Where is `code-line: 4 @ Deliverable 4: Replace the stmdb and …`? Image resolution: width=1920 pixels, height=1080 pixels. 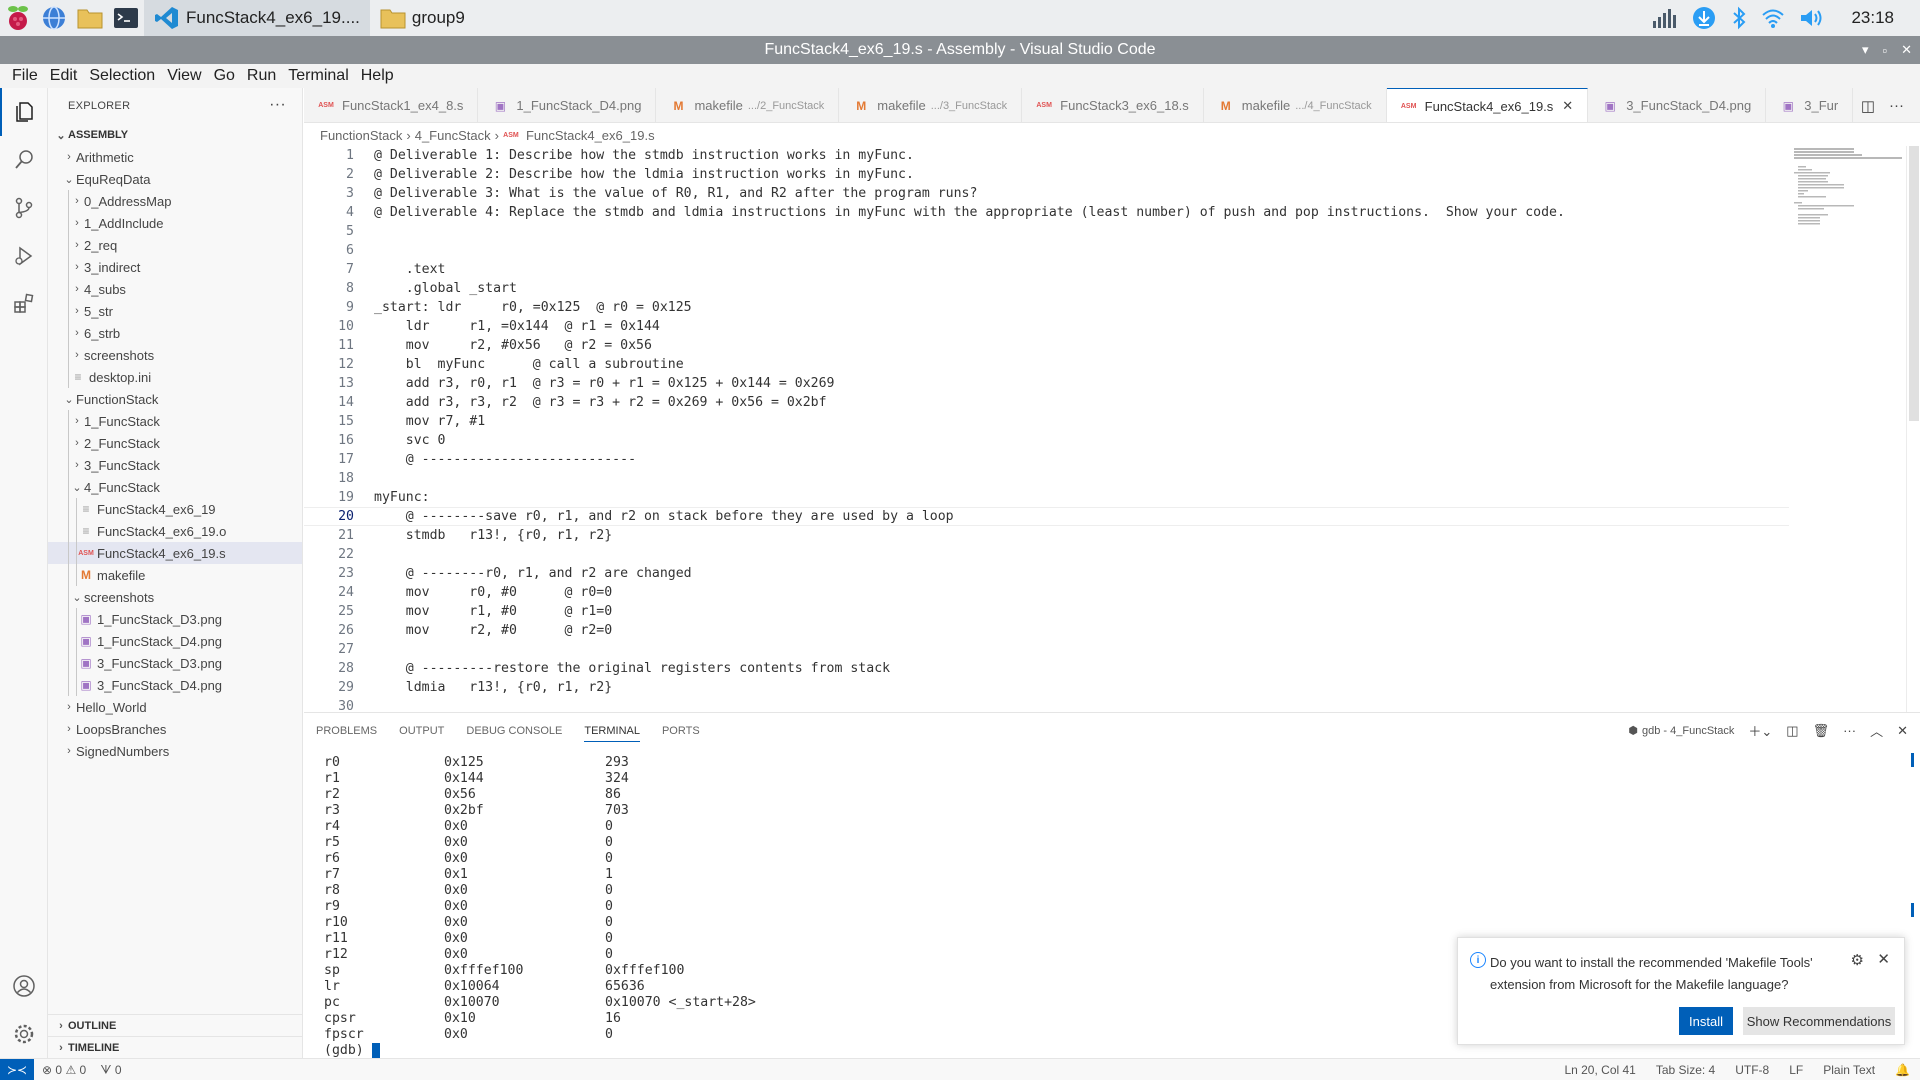 code-line: 4 @ Deliverable 4: Replace the stmdb and … is located at coordinates (1046, 212).